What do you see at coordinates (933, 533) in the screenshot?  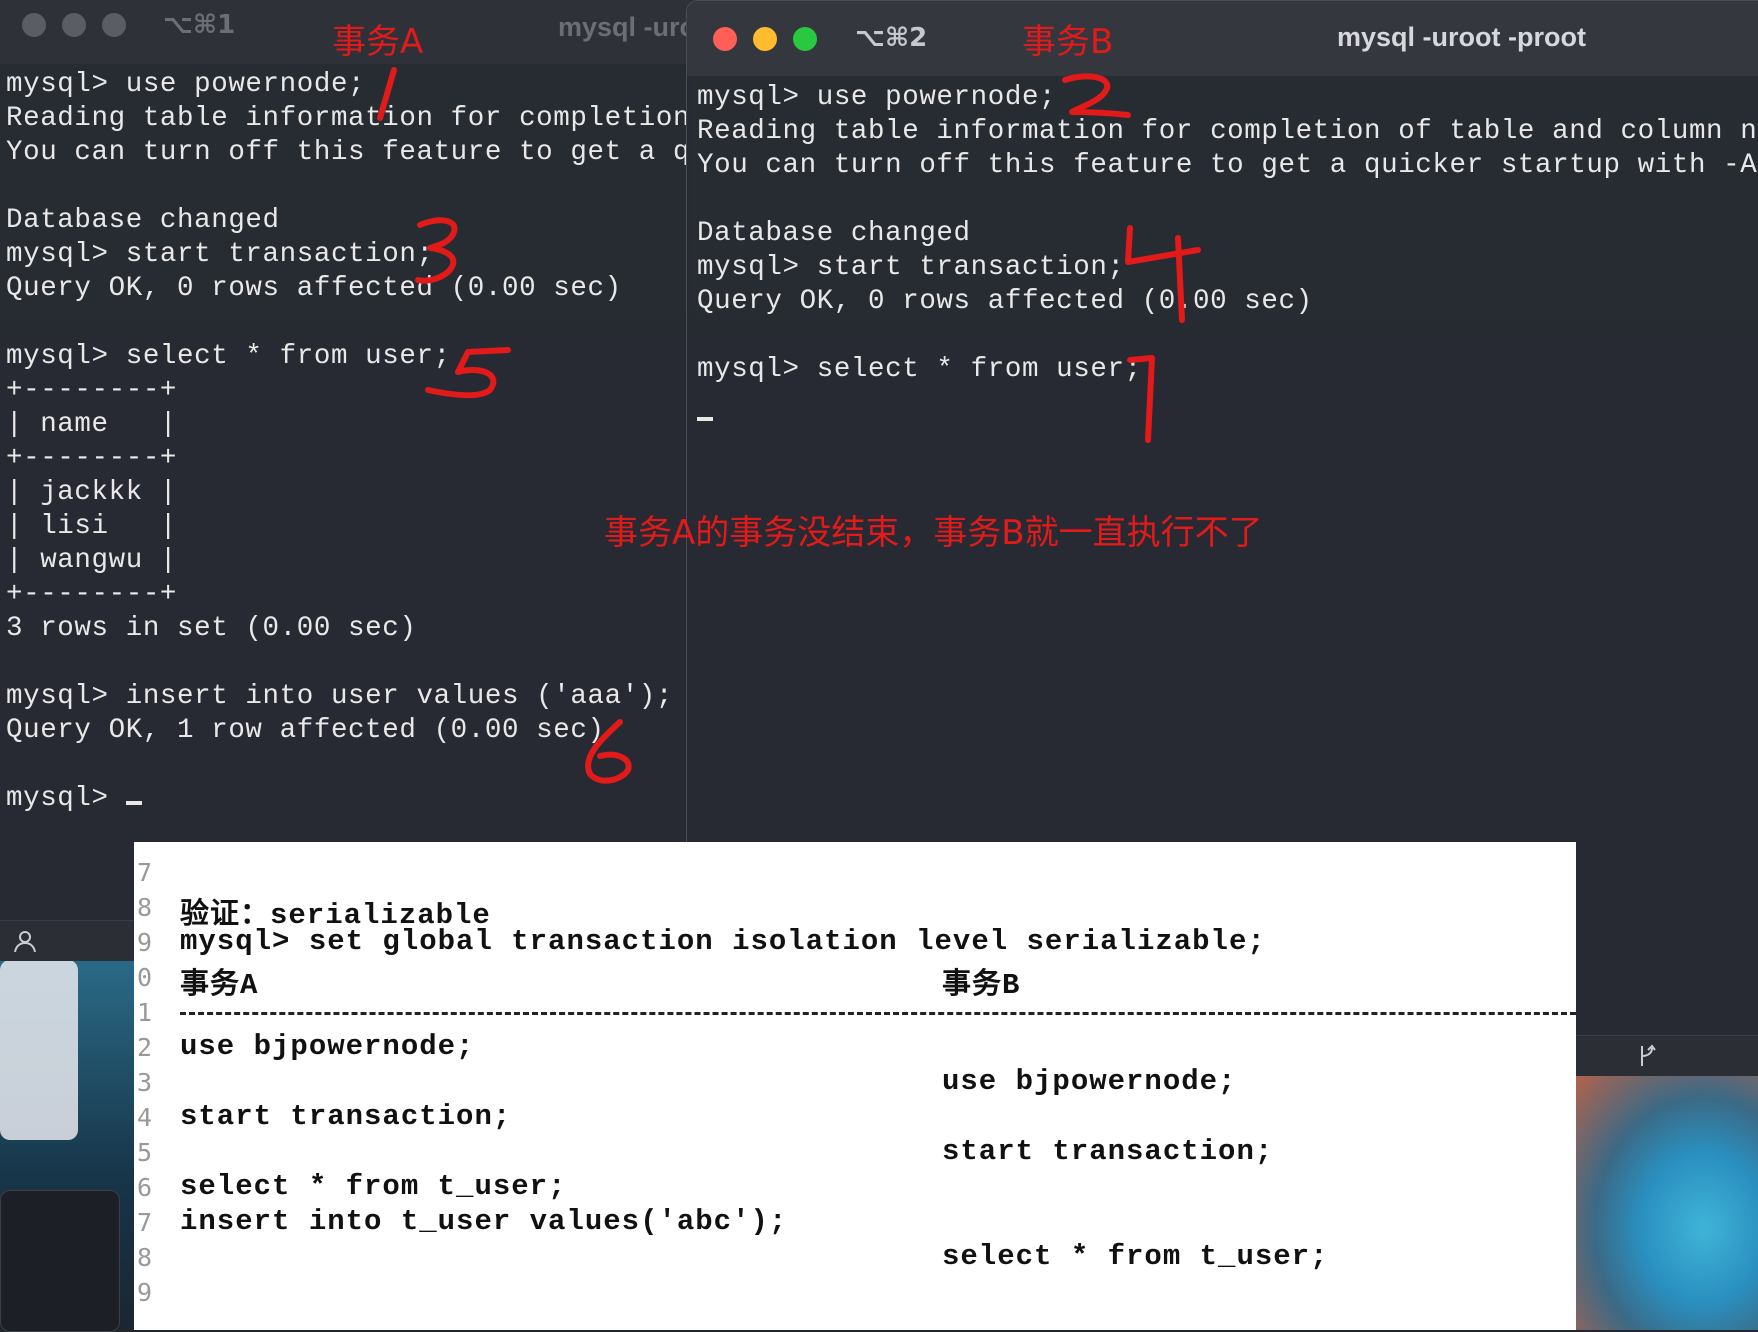 I see `annotation-note: 事务A的事务没结束，事务B就一直执行不了` at bounding box center [933, 533].